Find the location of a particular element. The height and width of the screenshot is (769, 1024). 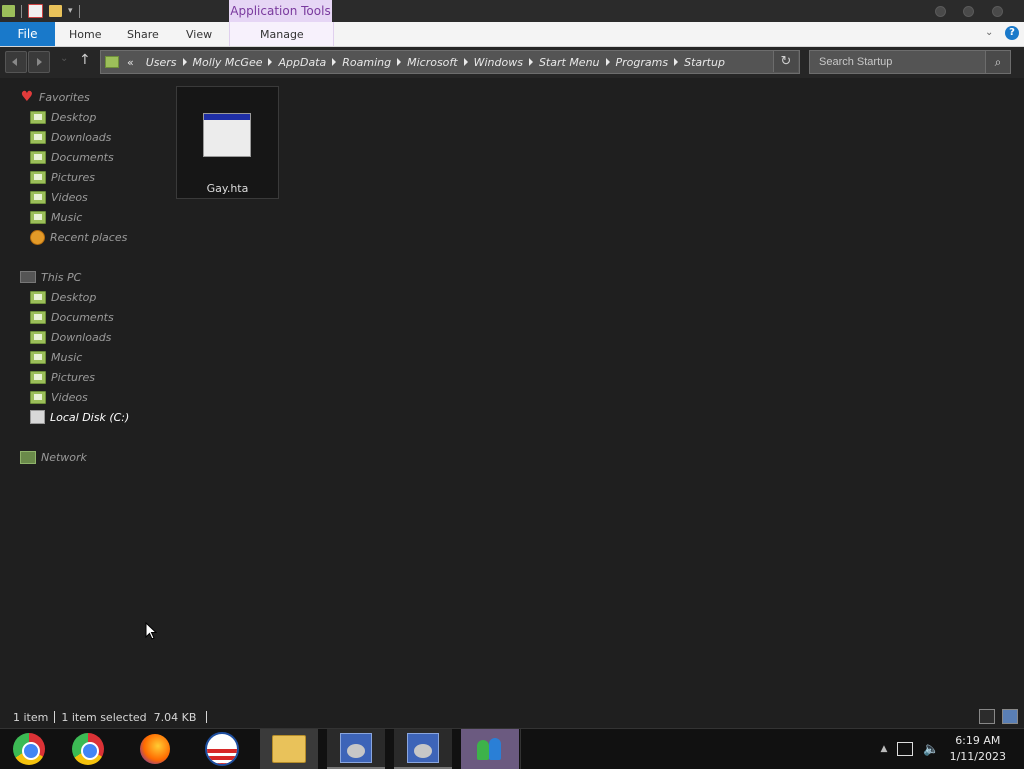

forward-arrow-icon is located at coordinates (39, 62).